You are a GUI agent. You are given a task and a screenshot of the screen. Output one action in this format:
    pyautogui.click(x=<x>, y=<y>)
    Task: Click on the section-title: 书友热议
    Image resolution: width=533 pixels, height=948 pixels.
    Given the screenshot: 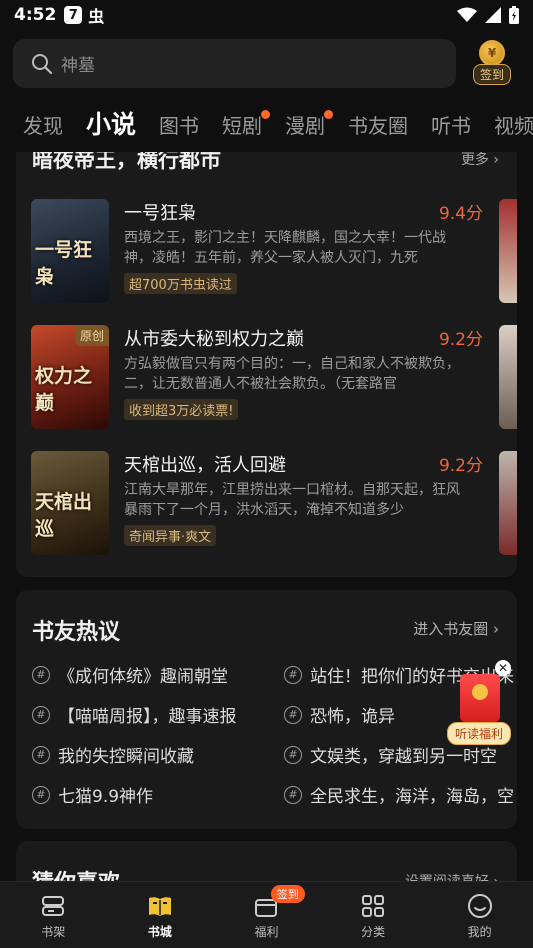 What is the action you would take?
    pyautogui.click(x=76, y=632)
    